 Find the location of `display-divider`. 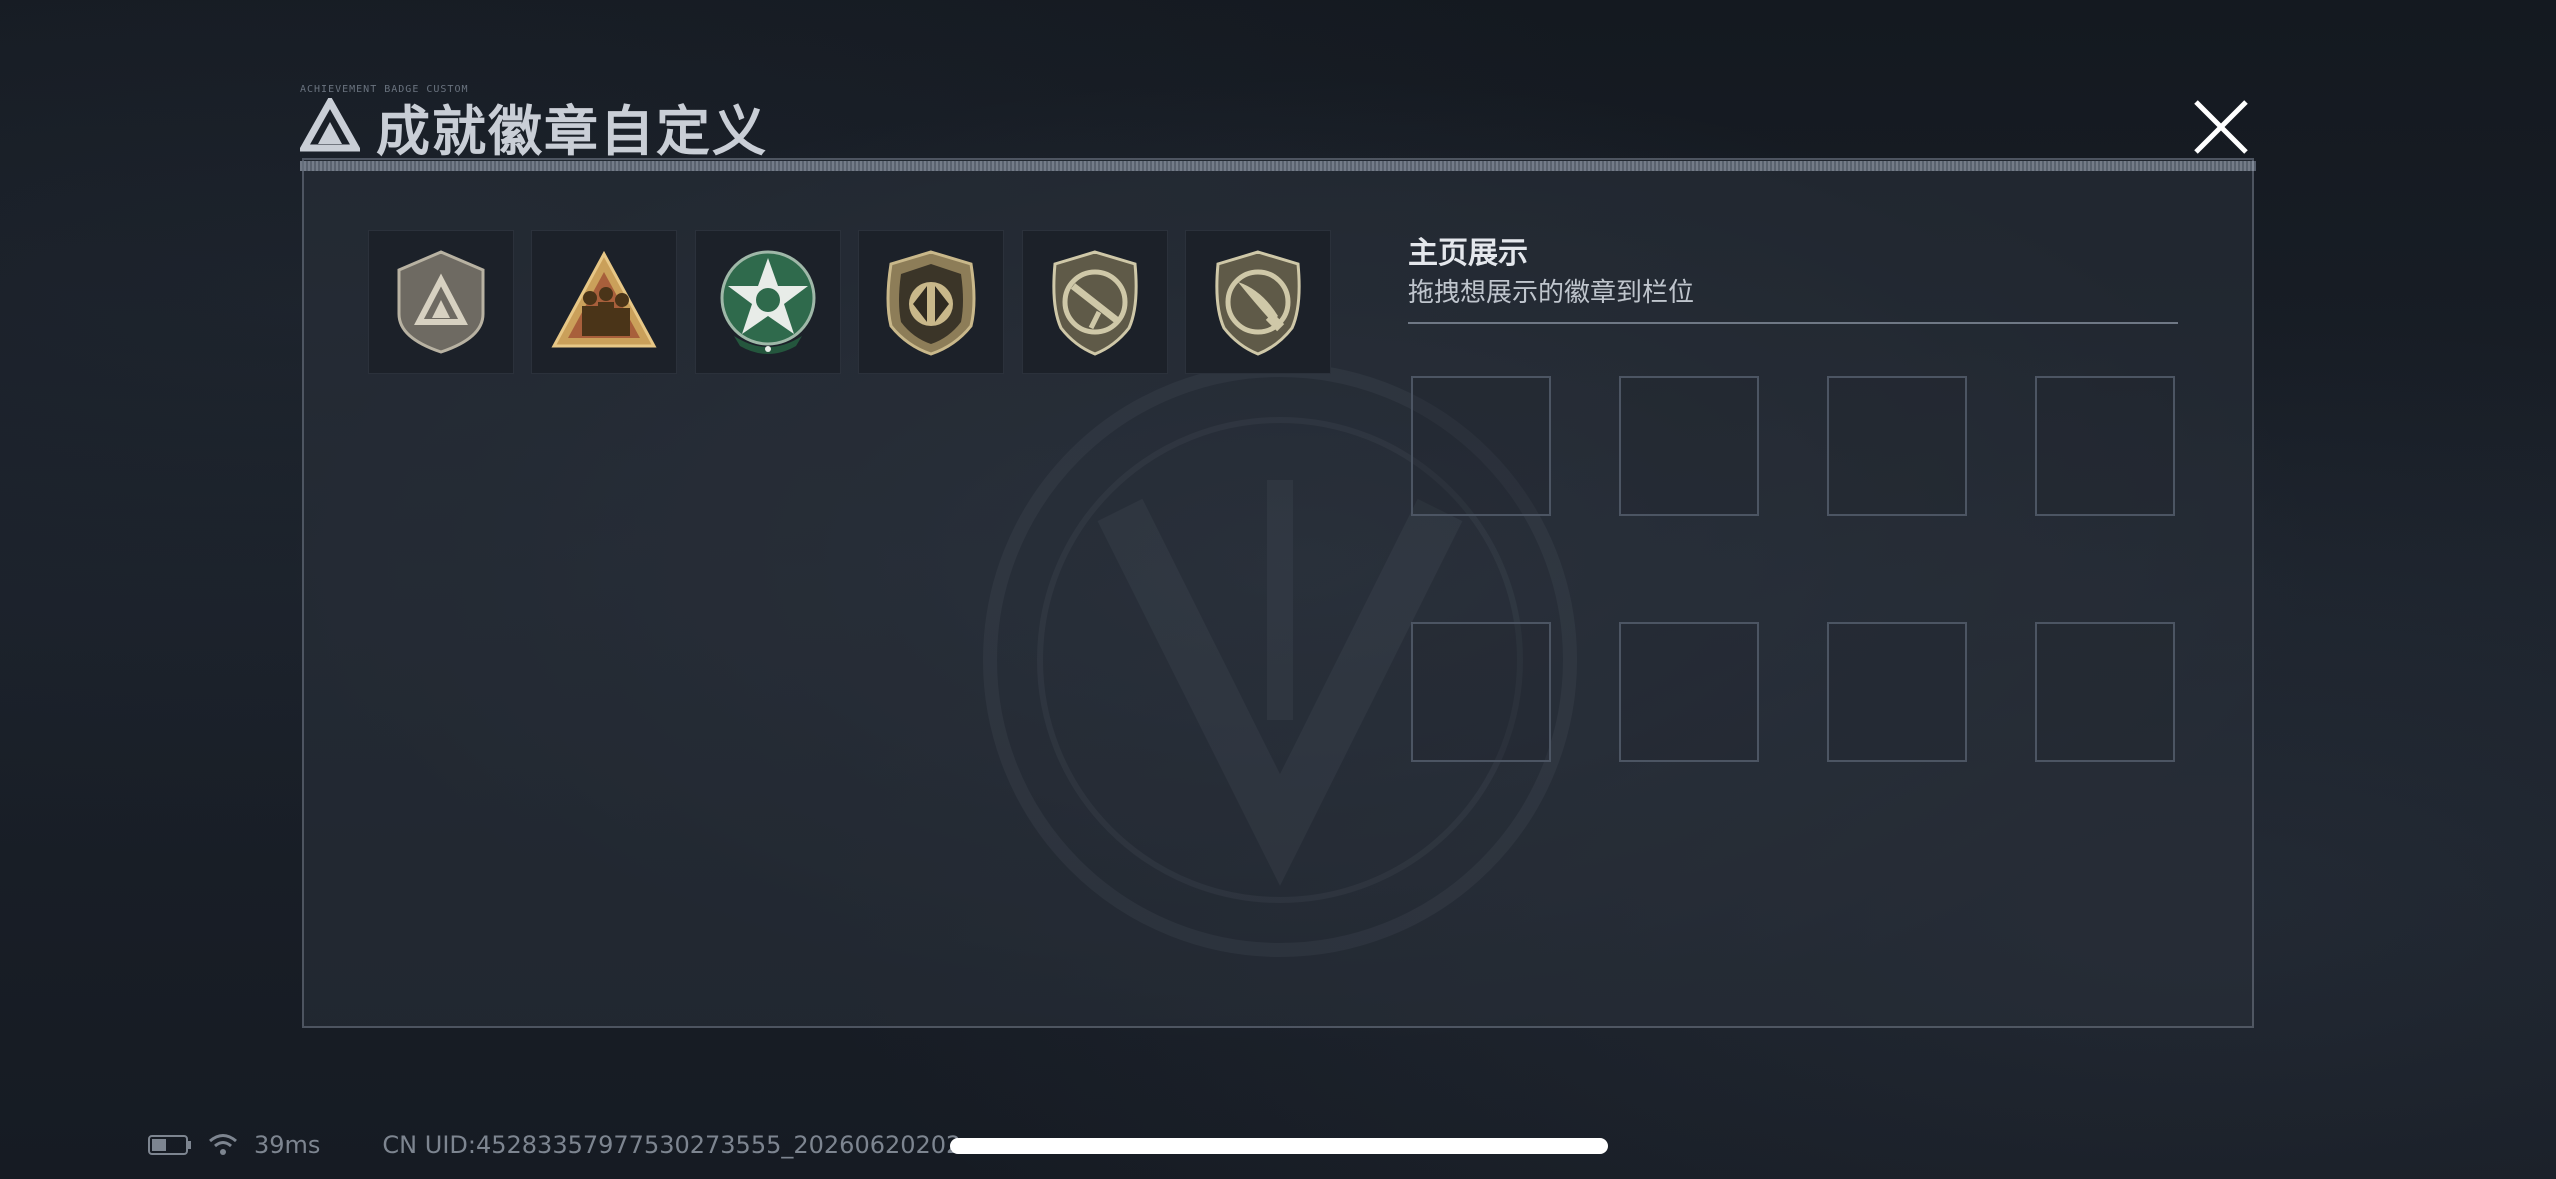

display-divider is located at coordinates (1793, 323).